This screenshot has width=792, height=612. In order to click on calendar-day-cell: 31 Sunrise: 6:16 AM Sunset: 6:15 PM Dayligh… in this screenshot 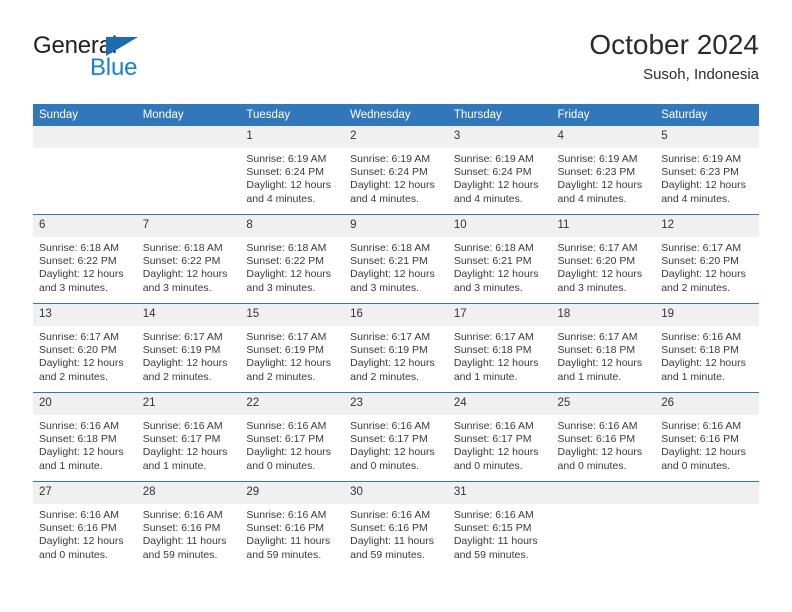, I will do `click(499, 525)`.